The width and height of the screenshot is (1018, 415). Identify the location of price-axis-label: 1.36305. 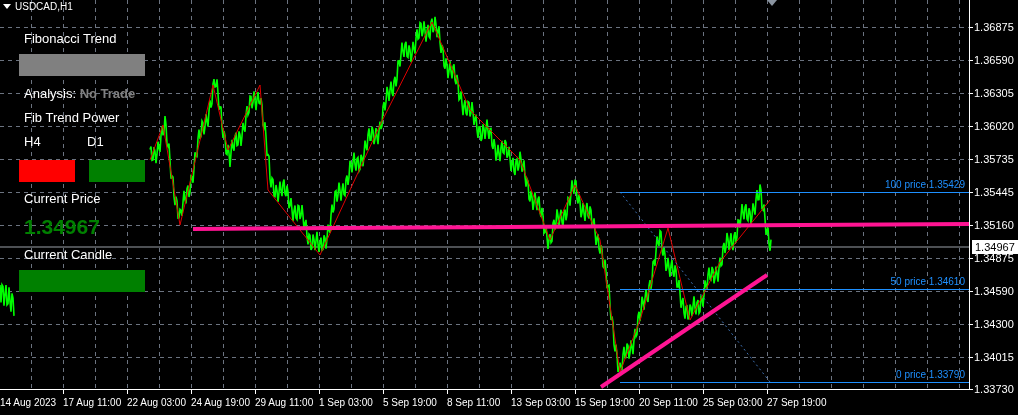
(994, 93).